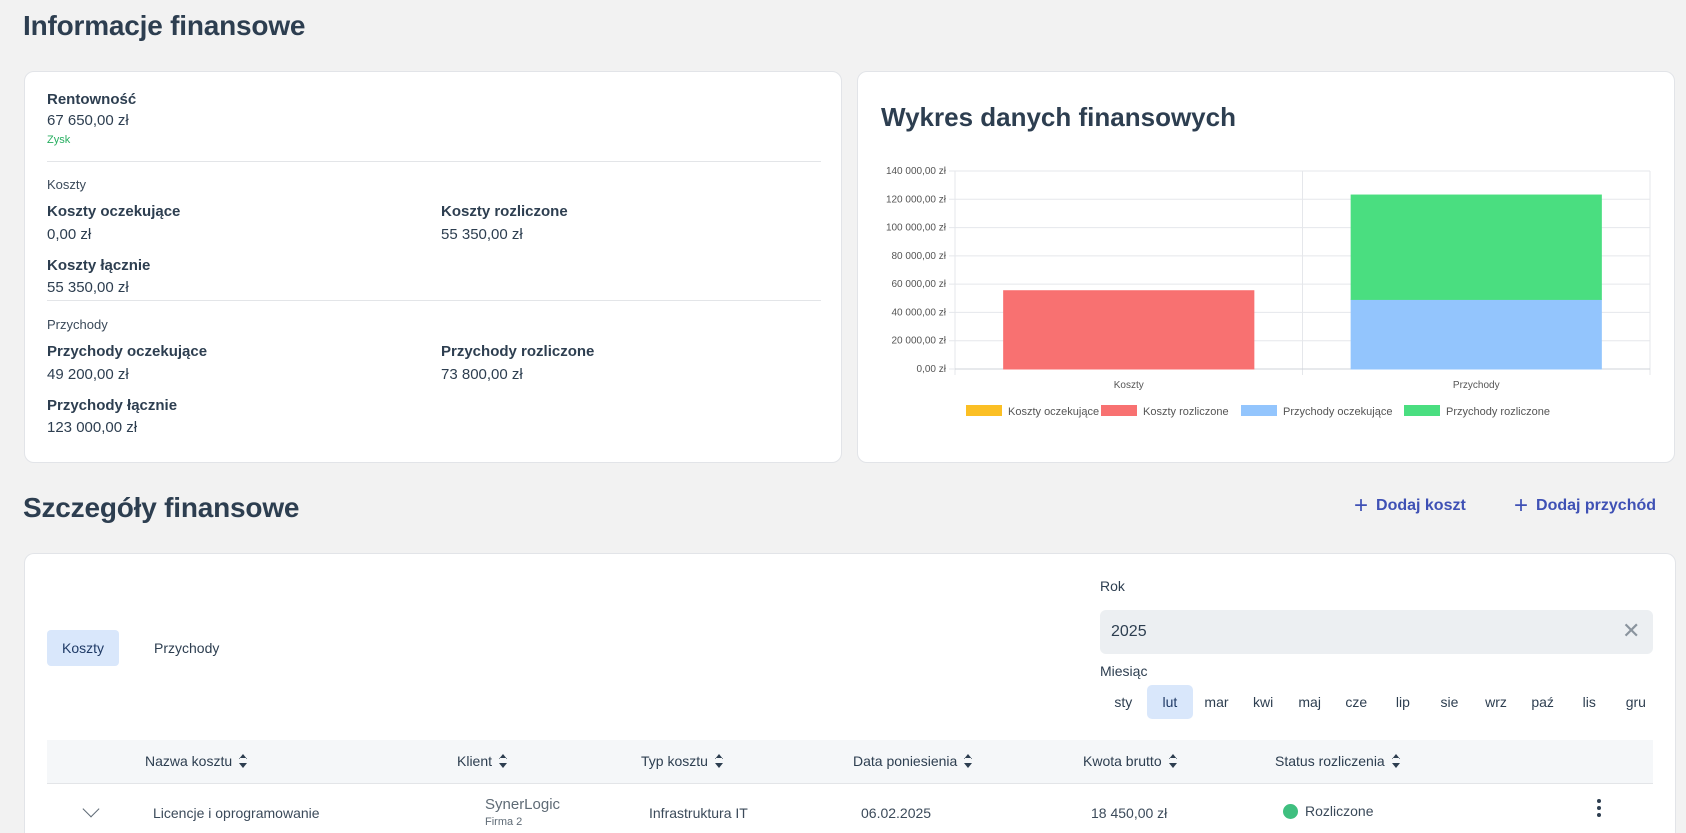 The height and width of the screenshot is (833, 1686). I want to click on column-header-type: Typ kosztu, so click(682, 761).